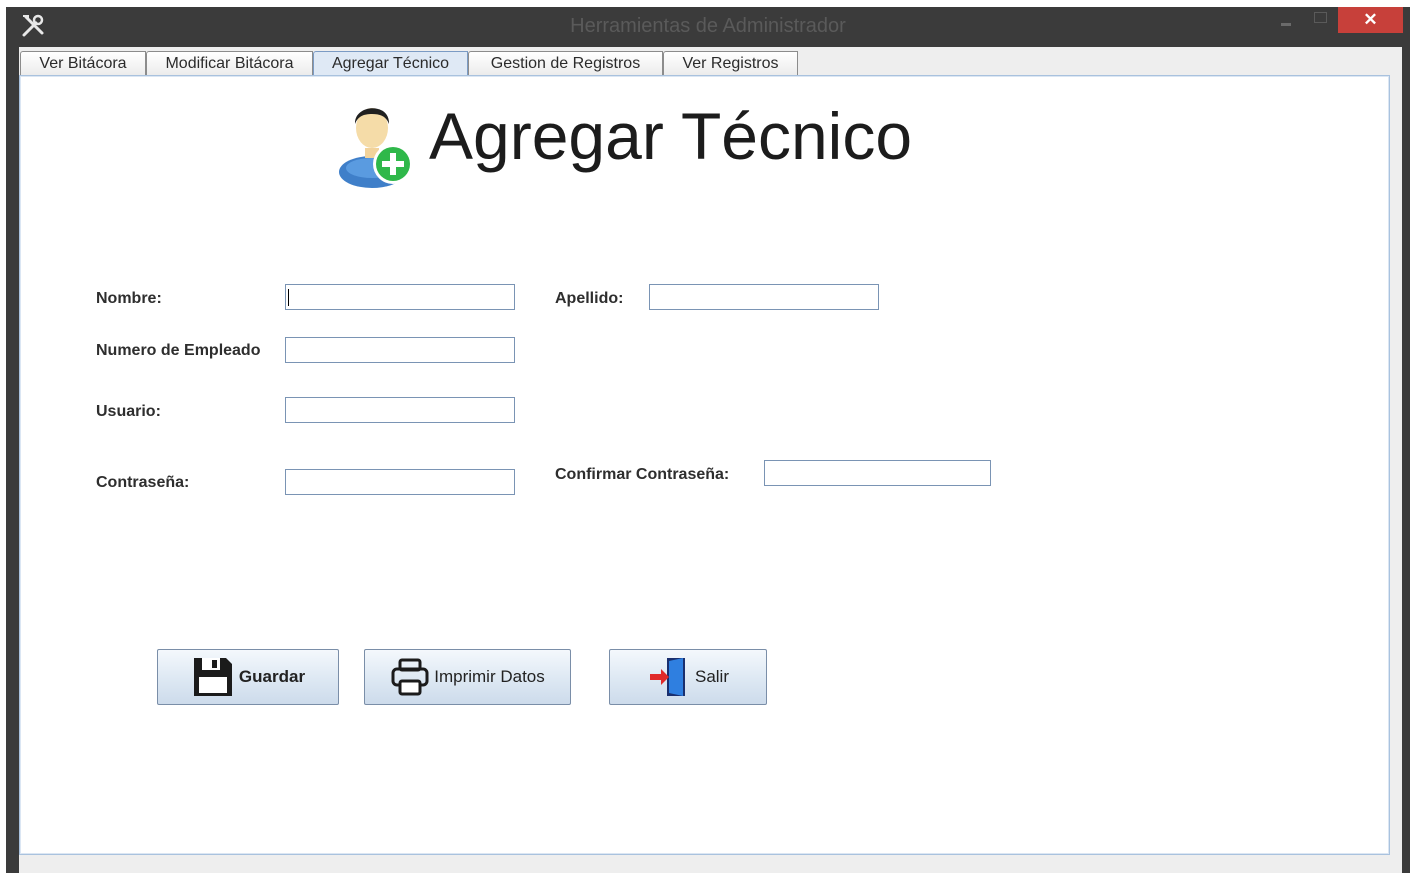  What do you see at coordinates (272, 676) in the screenshot?
I see `guardar-label: Guardar` at bounding box center [272, 676].